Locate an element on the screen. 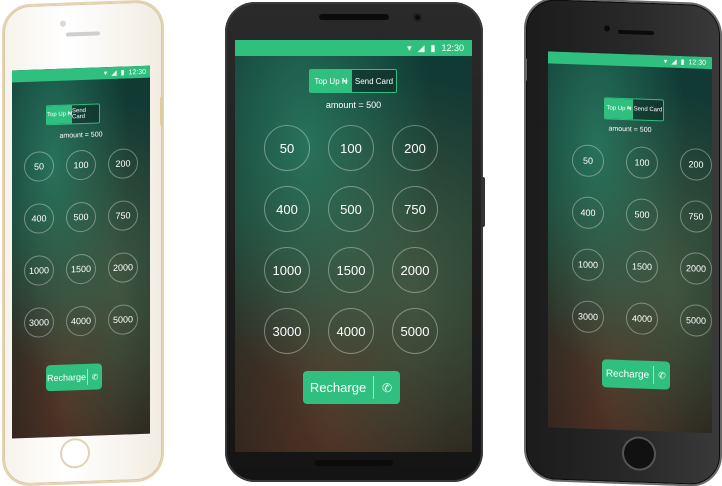 This screenshot has height=486, width=722. home-button is located at coordinates (639, 454).